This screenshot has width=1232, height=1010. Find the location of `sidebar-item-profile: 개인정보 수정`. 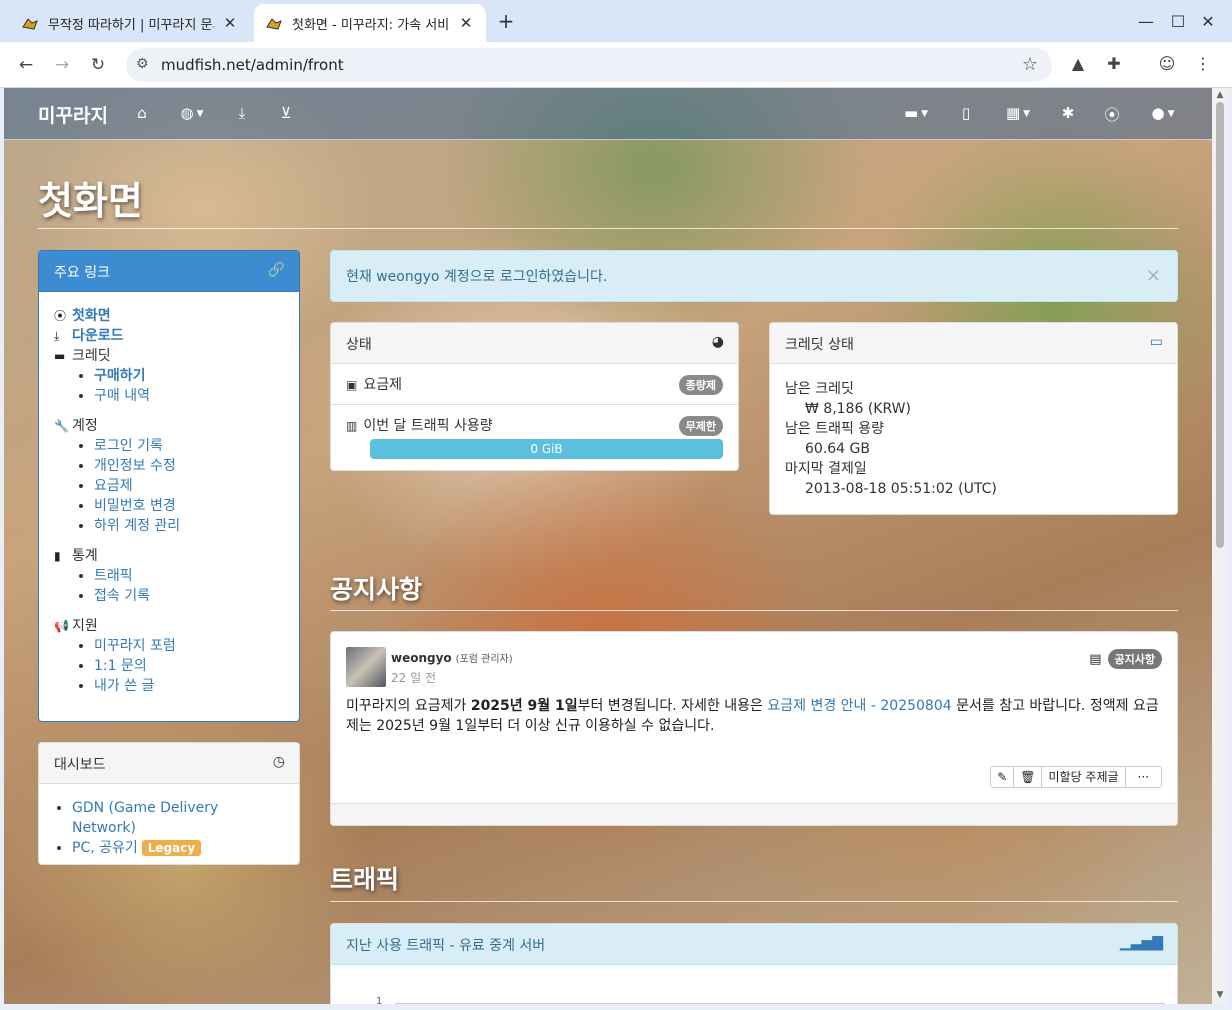

sidebar-item-profile: 개인정보 수정 is located at coordinates (135, 466).